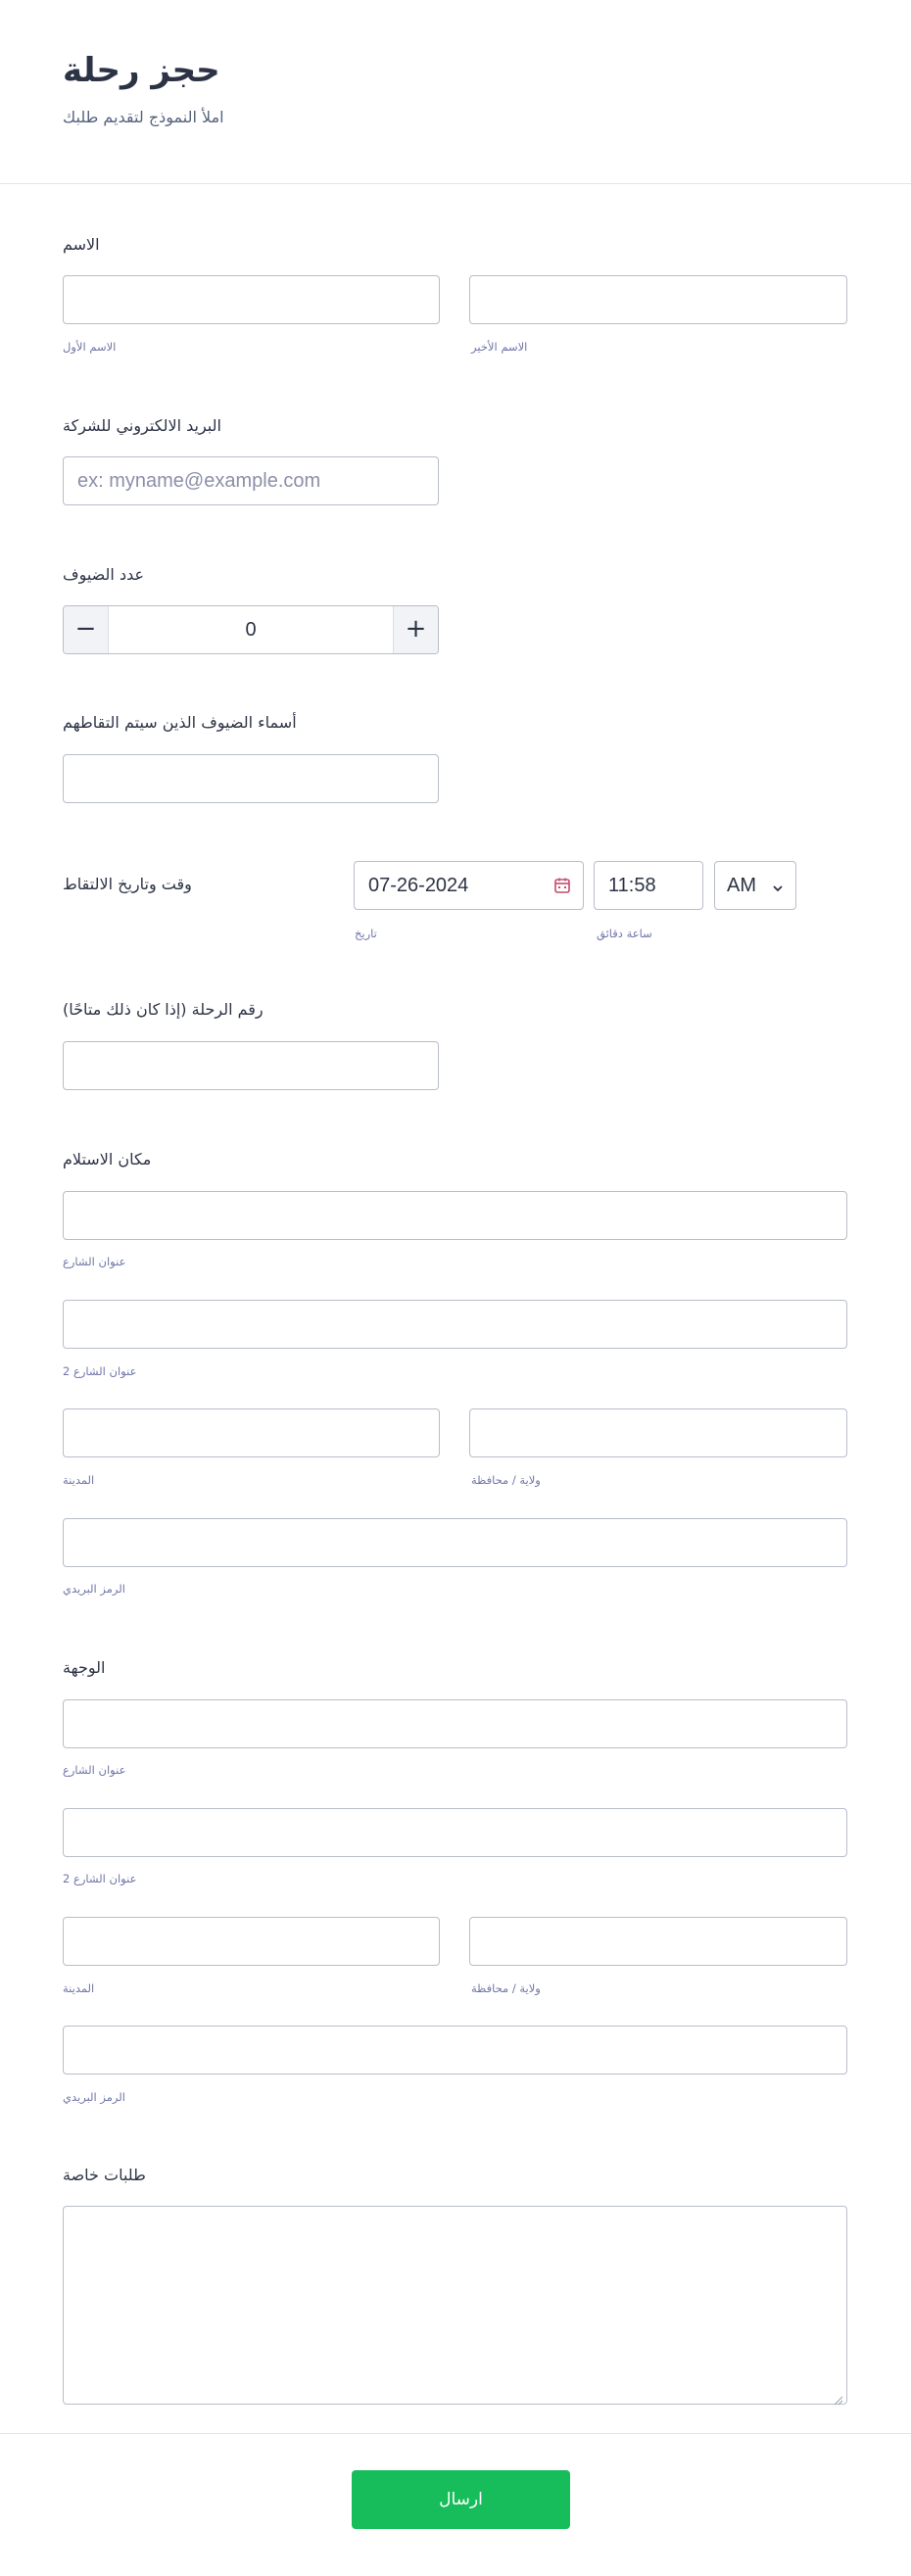 Image resolution: width=911 pixels, height=2576 pixels. What do you see at coordinates (251, 779) in the screenshot?
I see `guest-names-input` at bounding box center [251, 779].